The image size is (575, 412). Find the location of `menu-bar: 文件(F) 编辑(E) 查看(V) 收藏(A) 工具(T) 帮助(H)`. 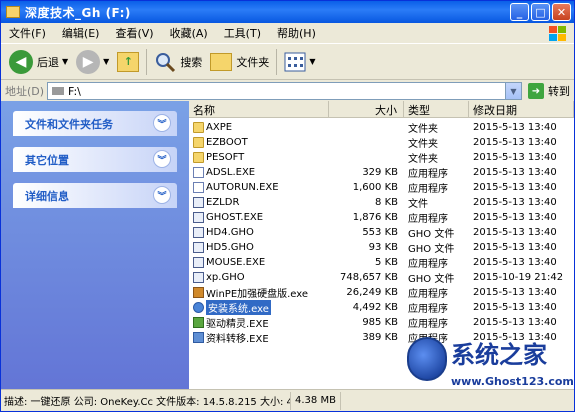

menu-bar: 文件(F) 编辑(E) 查看(V) 收藏(A) 工具(T) 帮助(H) is located at coordinates (287, 33).